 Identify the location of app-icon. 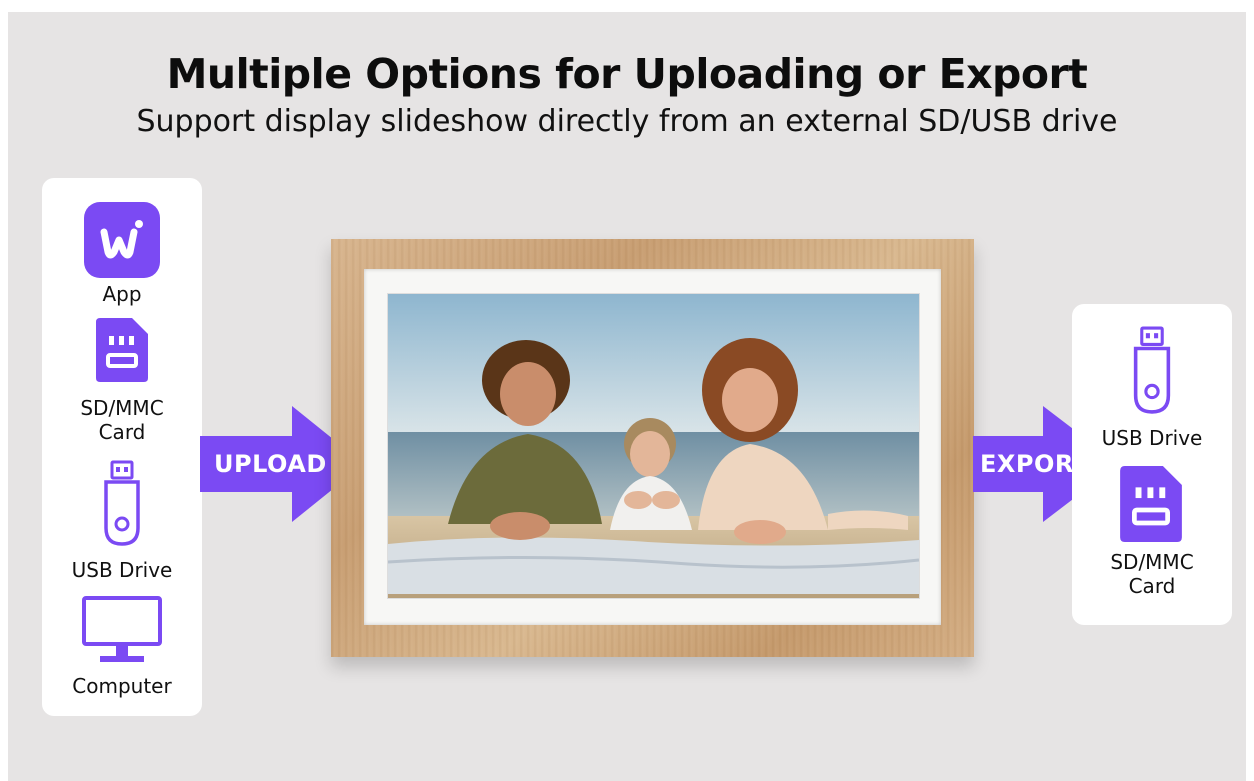
(122, 240).